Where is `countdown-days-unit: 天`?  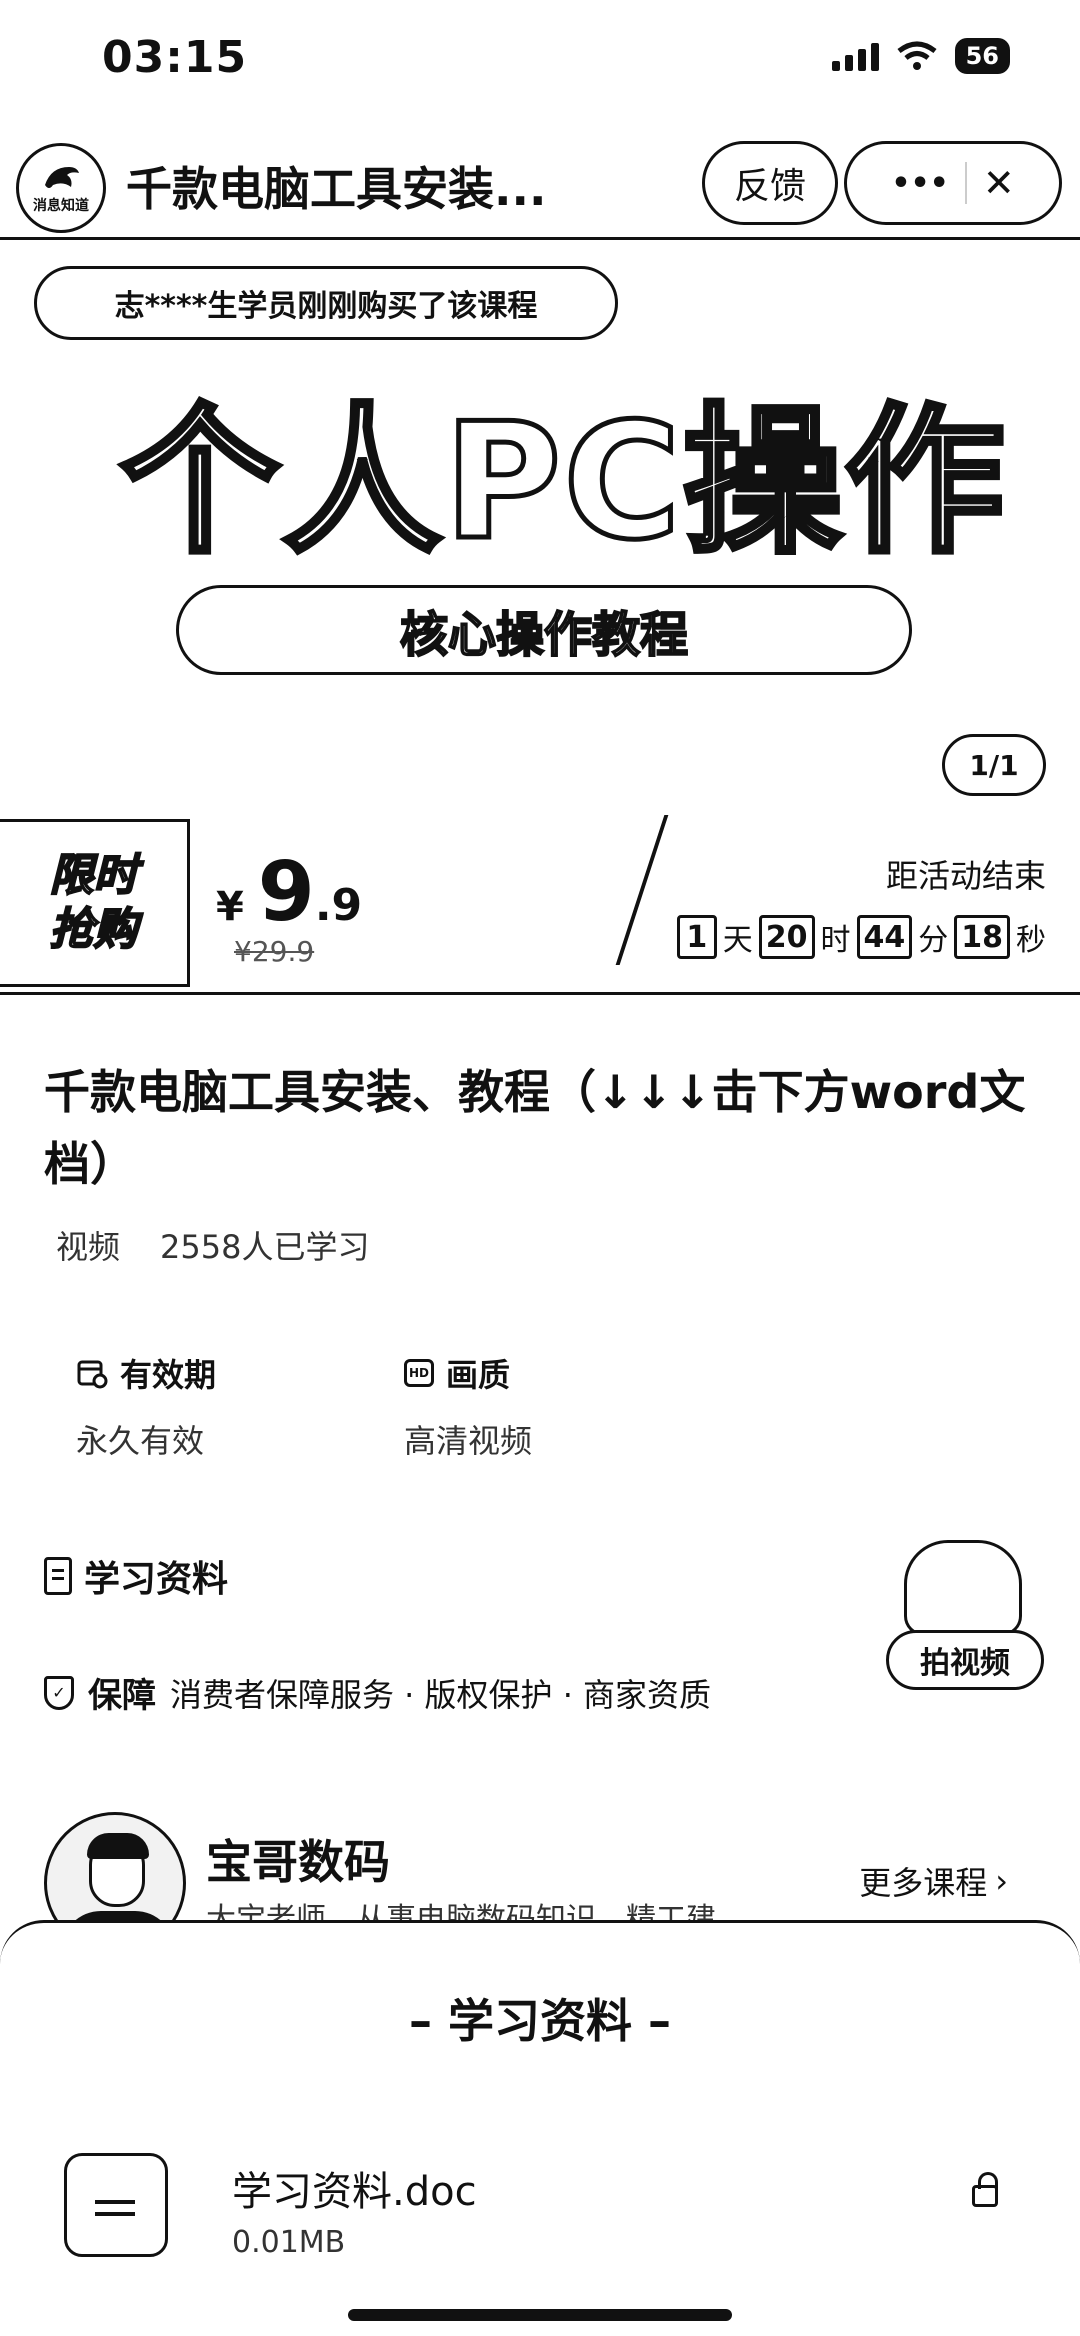
countdown-days-unit: 天 is located at coordinates (737, 940).